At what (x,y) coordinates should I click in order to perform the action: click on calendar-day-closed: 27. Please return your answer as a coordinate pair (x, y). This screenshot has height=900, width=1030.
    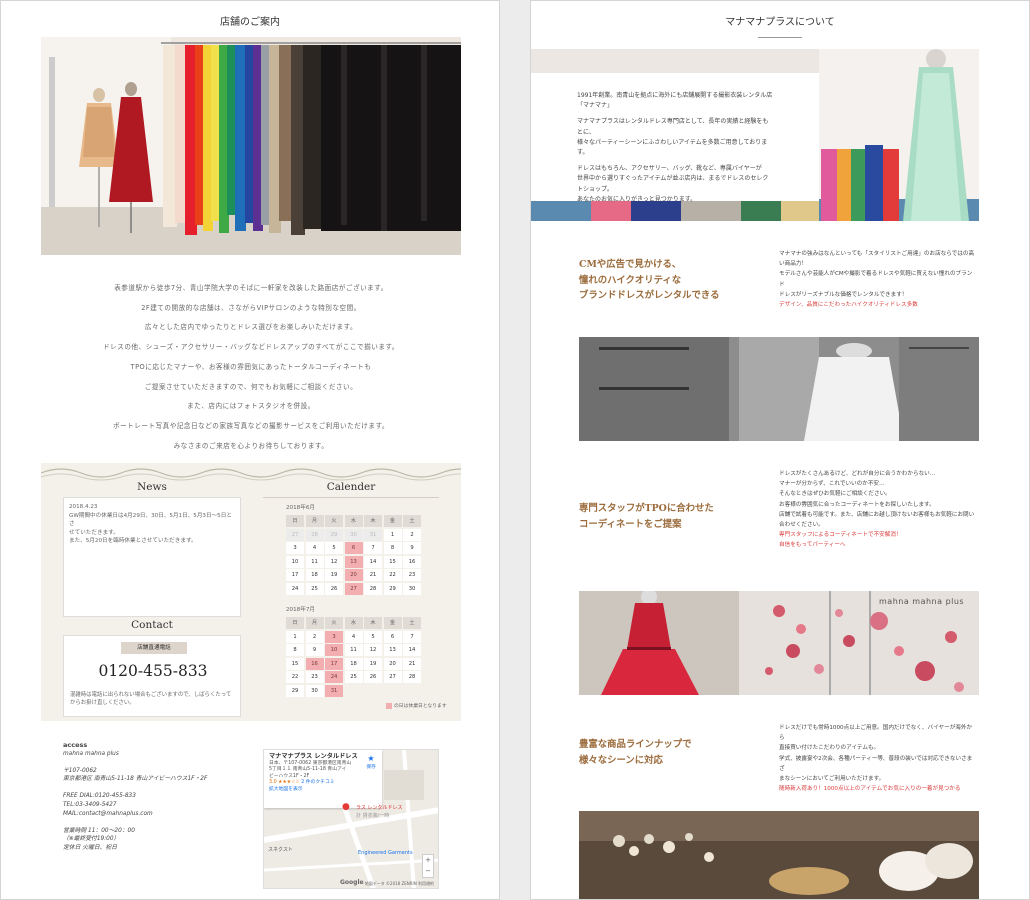
    Looking at the image, I should click on (353, 588).